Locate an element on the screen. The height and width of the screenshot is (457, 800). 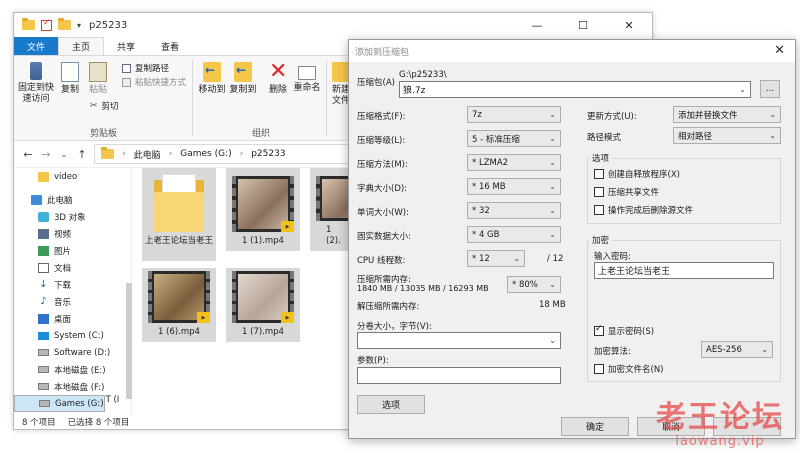
nav-item-drive-d: Software (D:) is located at coordinates (72, 352).